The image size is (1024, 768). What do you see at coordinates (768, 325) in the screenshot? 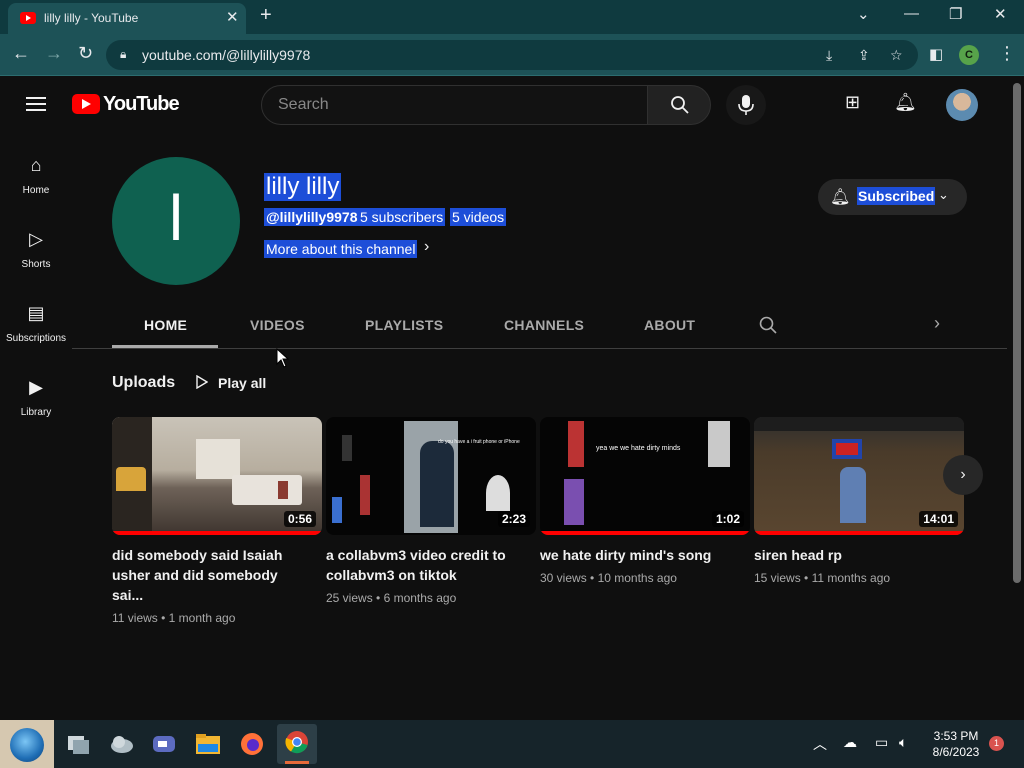
I see `channel-search-icon` at bounding box center [768, 325].